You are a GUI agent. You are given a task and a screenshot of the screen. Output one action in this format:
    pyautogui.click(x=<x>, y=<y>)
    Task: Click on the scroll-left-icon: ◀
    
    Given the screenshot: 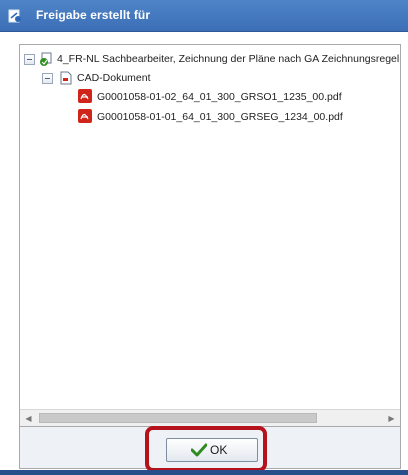 What is the action you would take?
    pyautogui.click(x=28, y=418)
    